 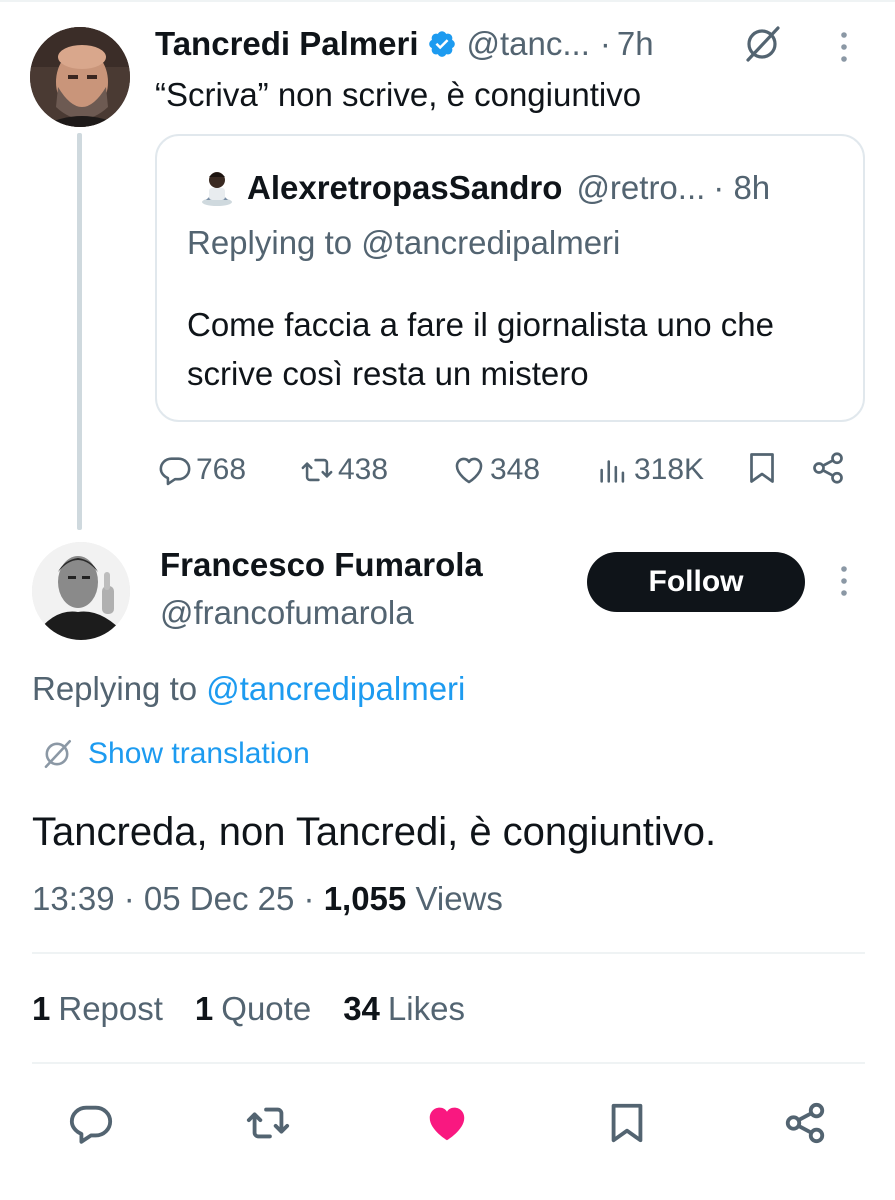 What do you see at coordinates (515, 469) in the screenshot?
I see `like-count: 348` at bounding box center [515, 469].